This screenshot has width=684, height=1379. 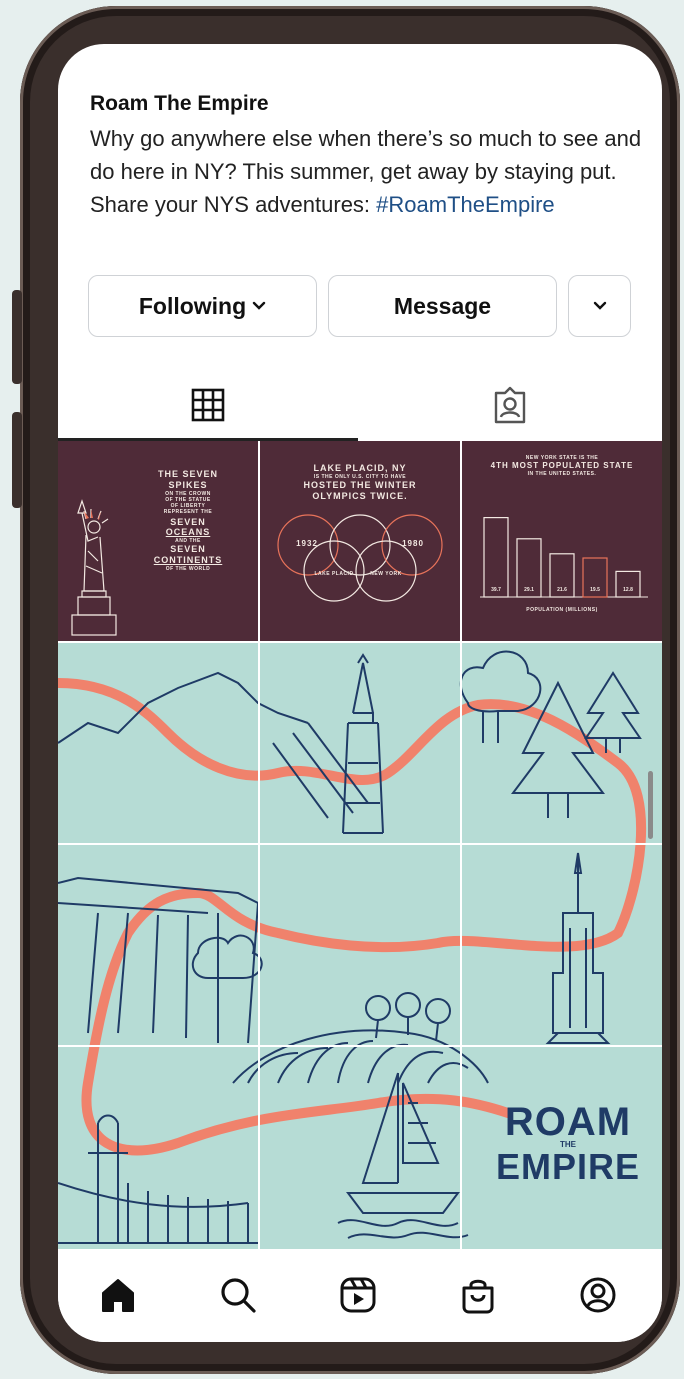 What do you see at coordinates (628, 584) in the screenshot?
I see `bar-pennsylvania` at bounding box center [628, 584].